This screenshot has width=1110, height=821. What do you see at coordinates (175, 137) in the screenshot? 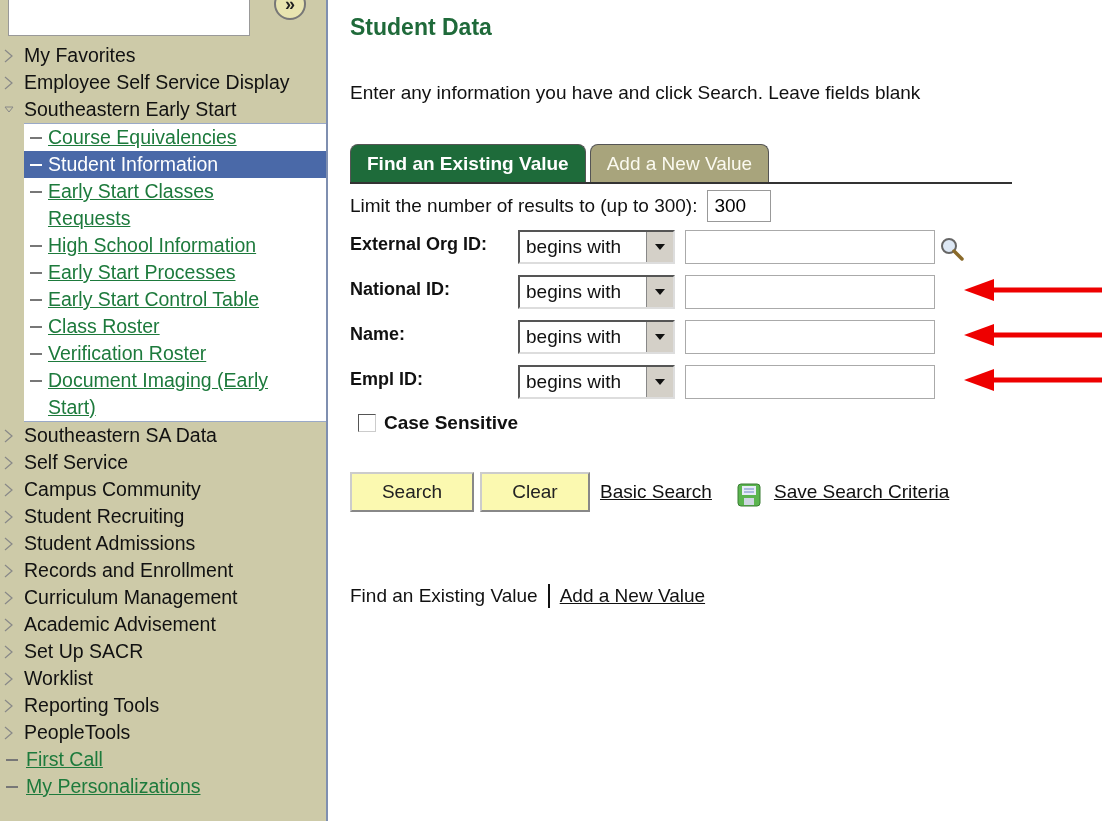
I see `submenu-item: Course Equivalencies` at bounding box center [175, 137].